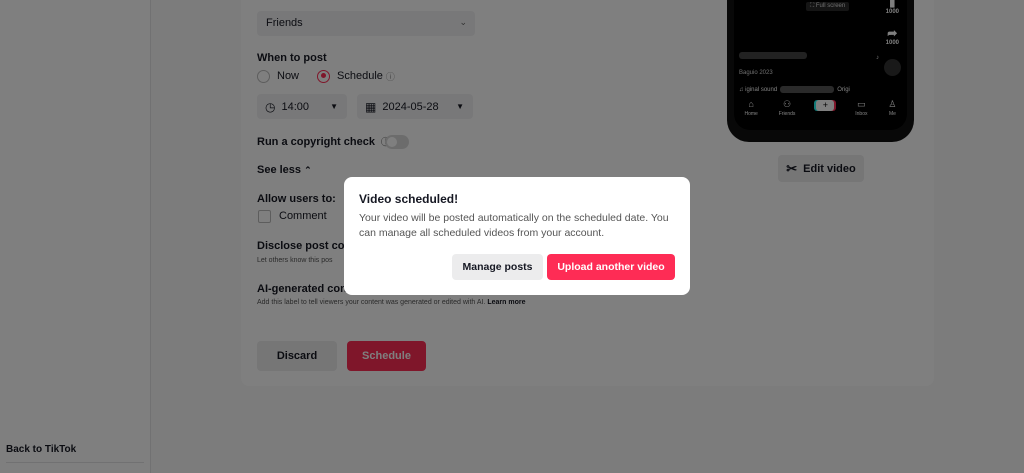  I want to click on manage-posts-button: Manage posts, so click(497, 267).